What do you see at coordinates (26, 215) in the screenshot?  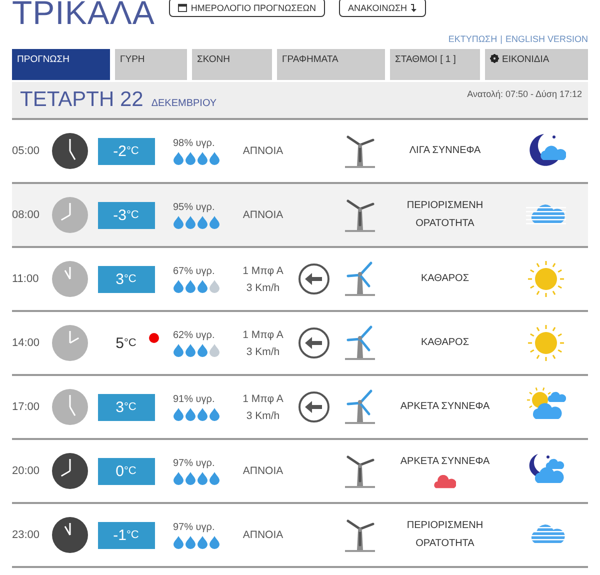 I see `hour-label: 08:00` at bounding box center [26, 215].